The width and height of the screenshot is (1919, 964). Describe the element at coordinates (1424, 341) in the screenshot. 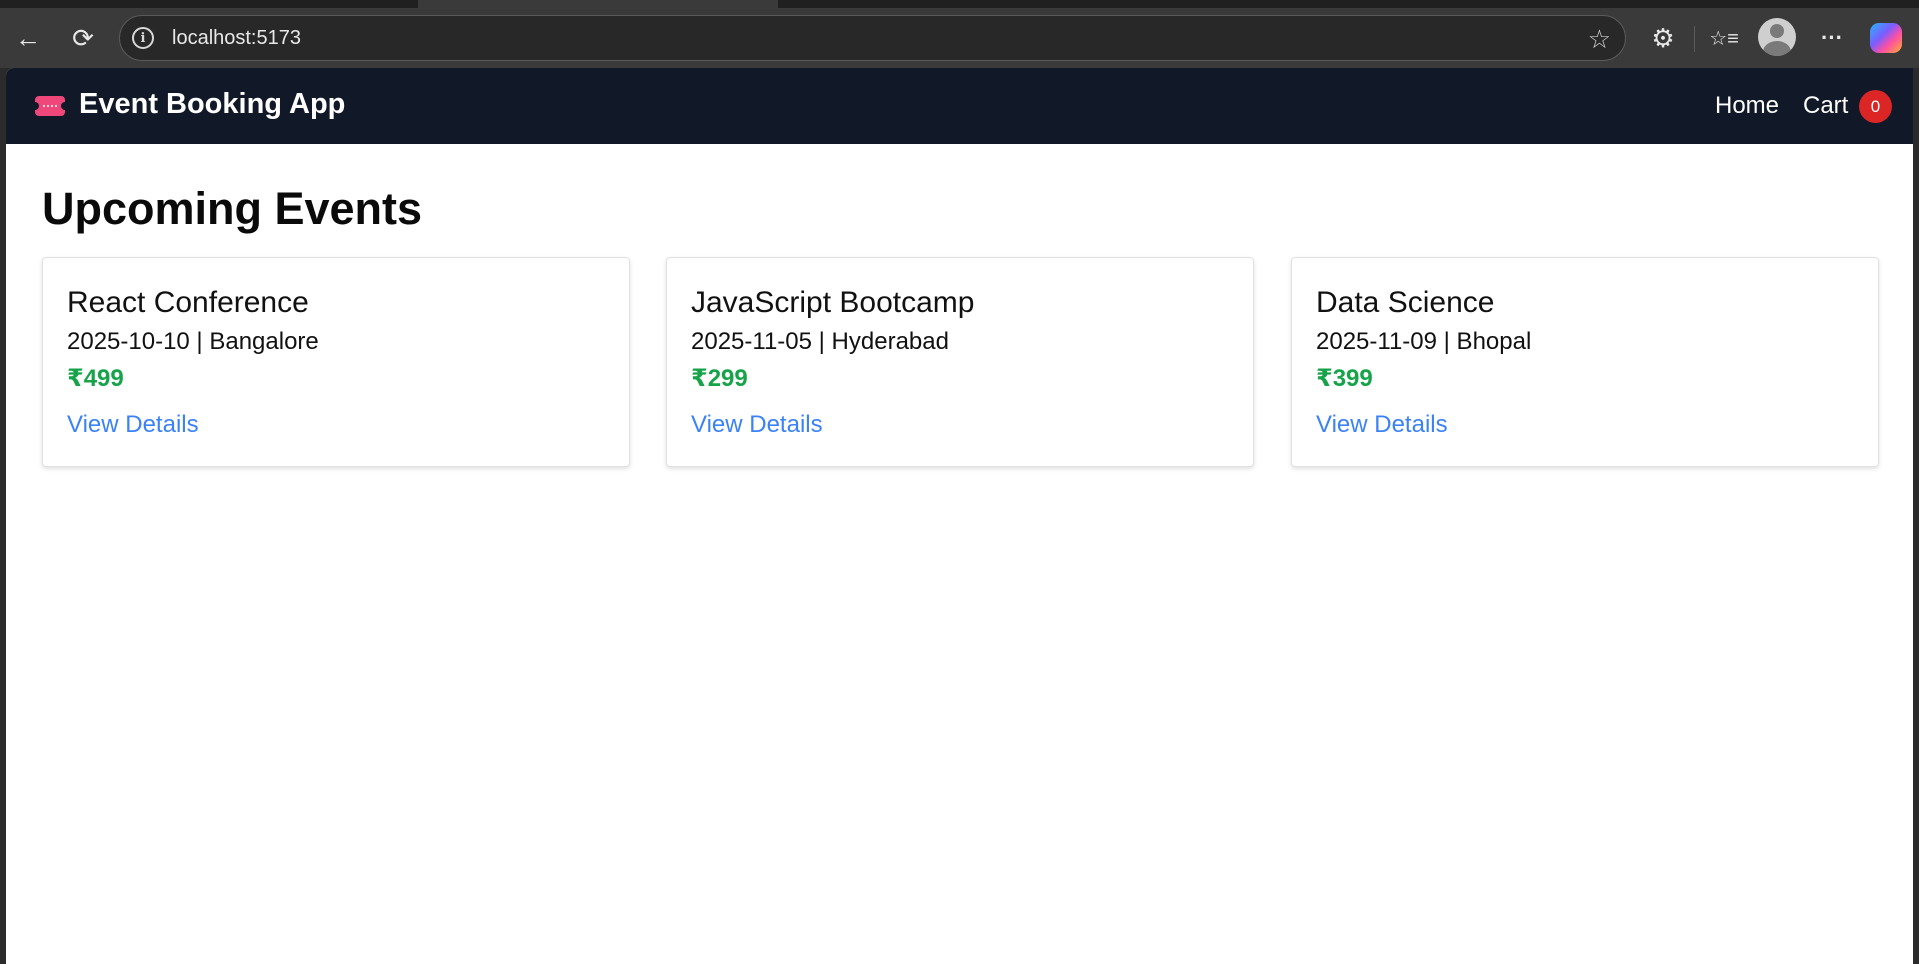

I see `event-date-location: 2025-11-09 | Bhopal` at that location.